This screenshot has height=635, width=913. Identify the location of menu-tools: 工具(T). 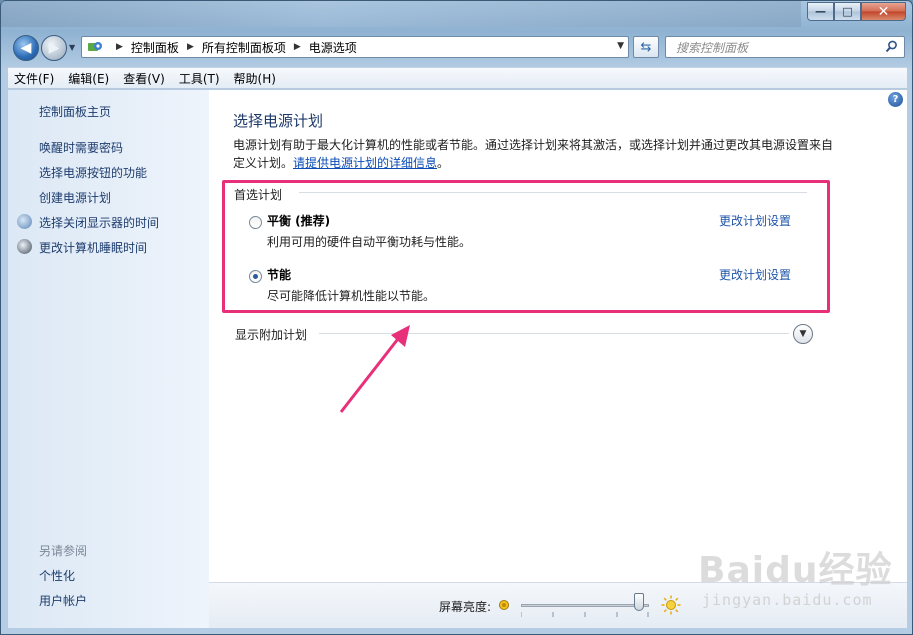
(199, 78).